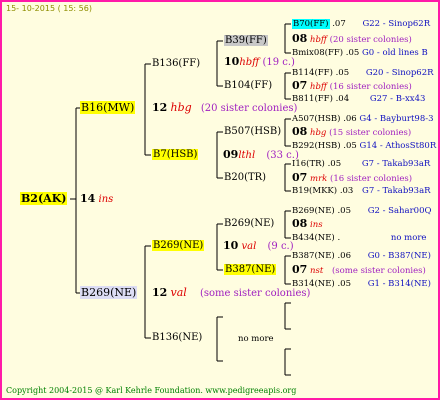 The image size is (440, 400). What do you see at coordinates (249, 246) in the screenshot?
I see `gen2-c-breed: val` at bounding box center [249, 246].